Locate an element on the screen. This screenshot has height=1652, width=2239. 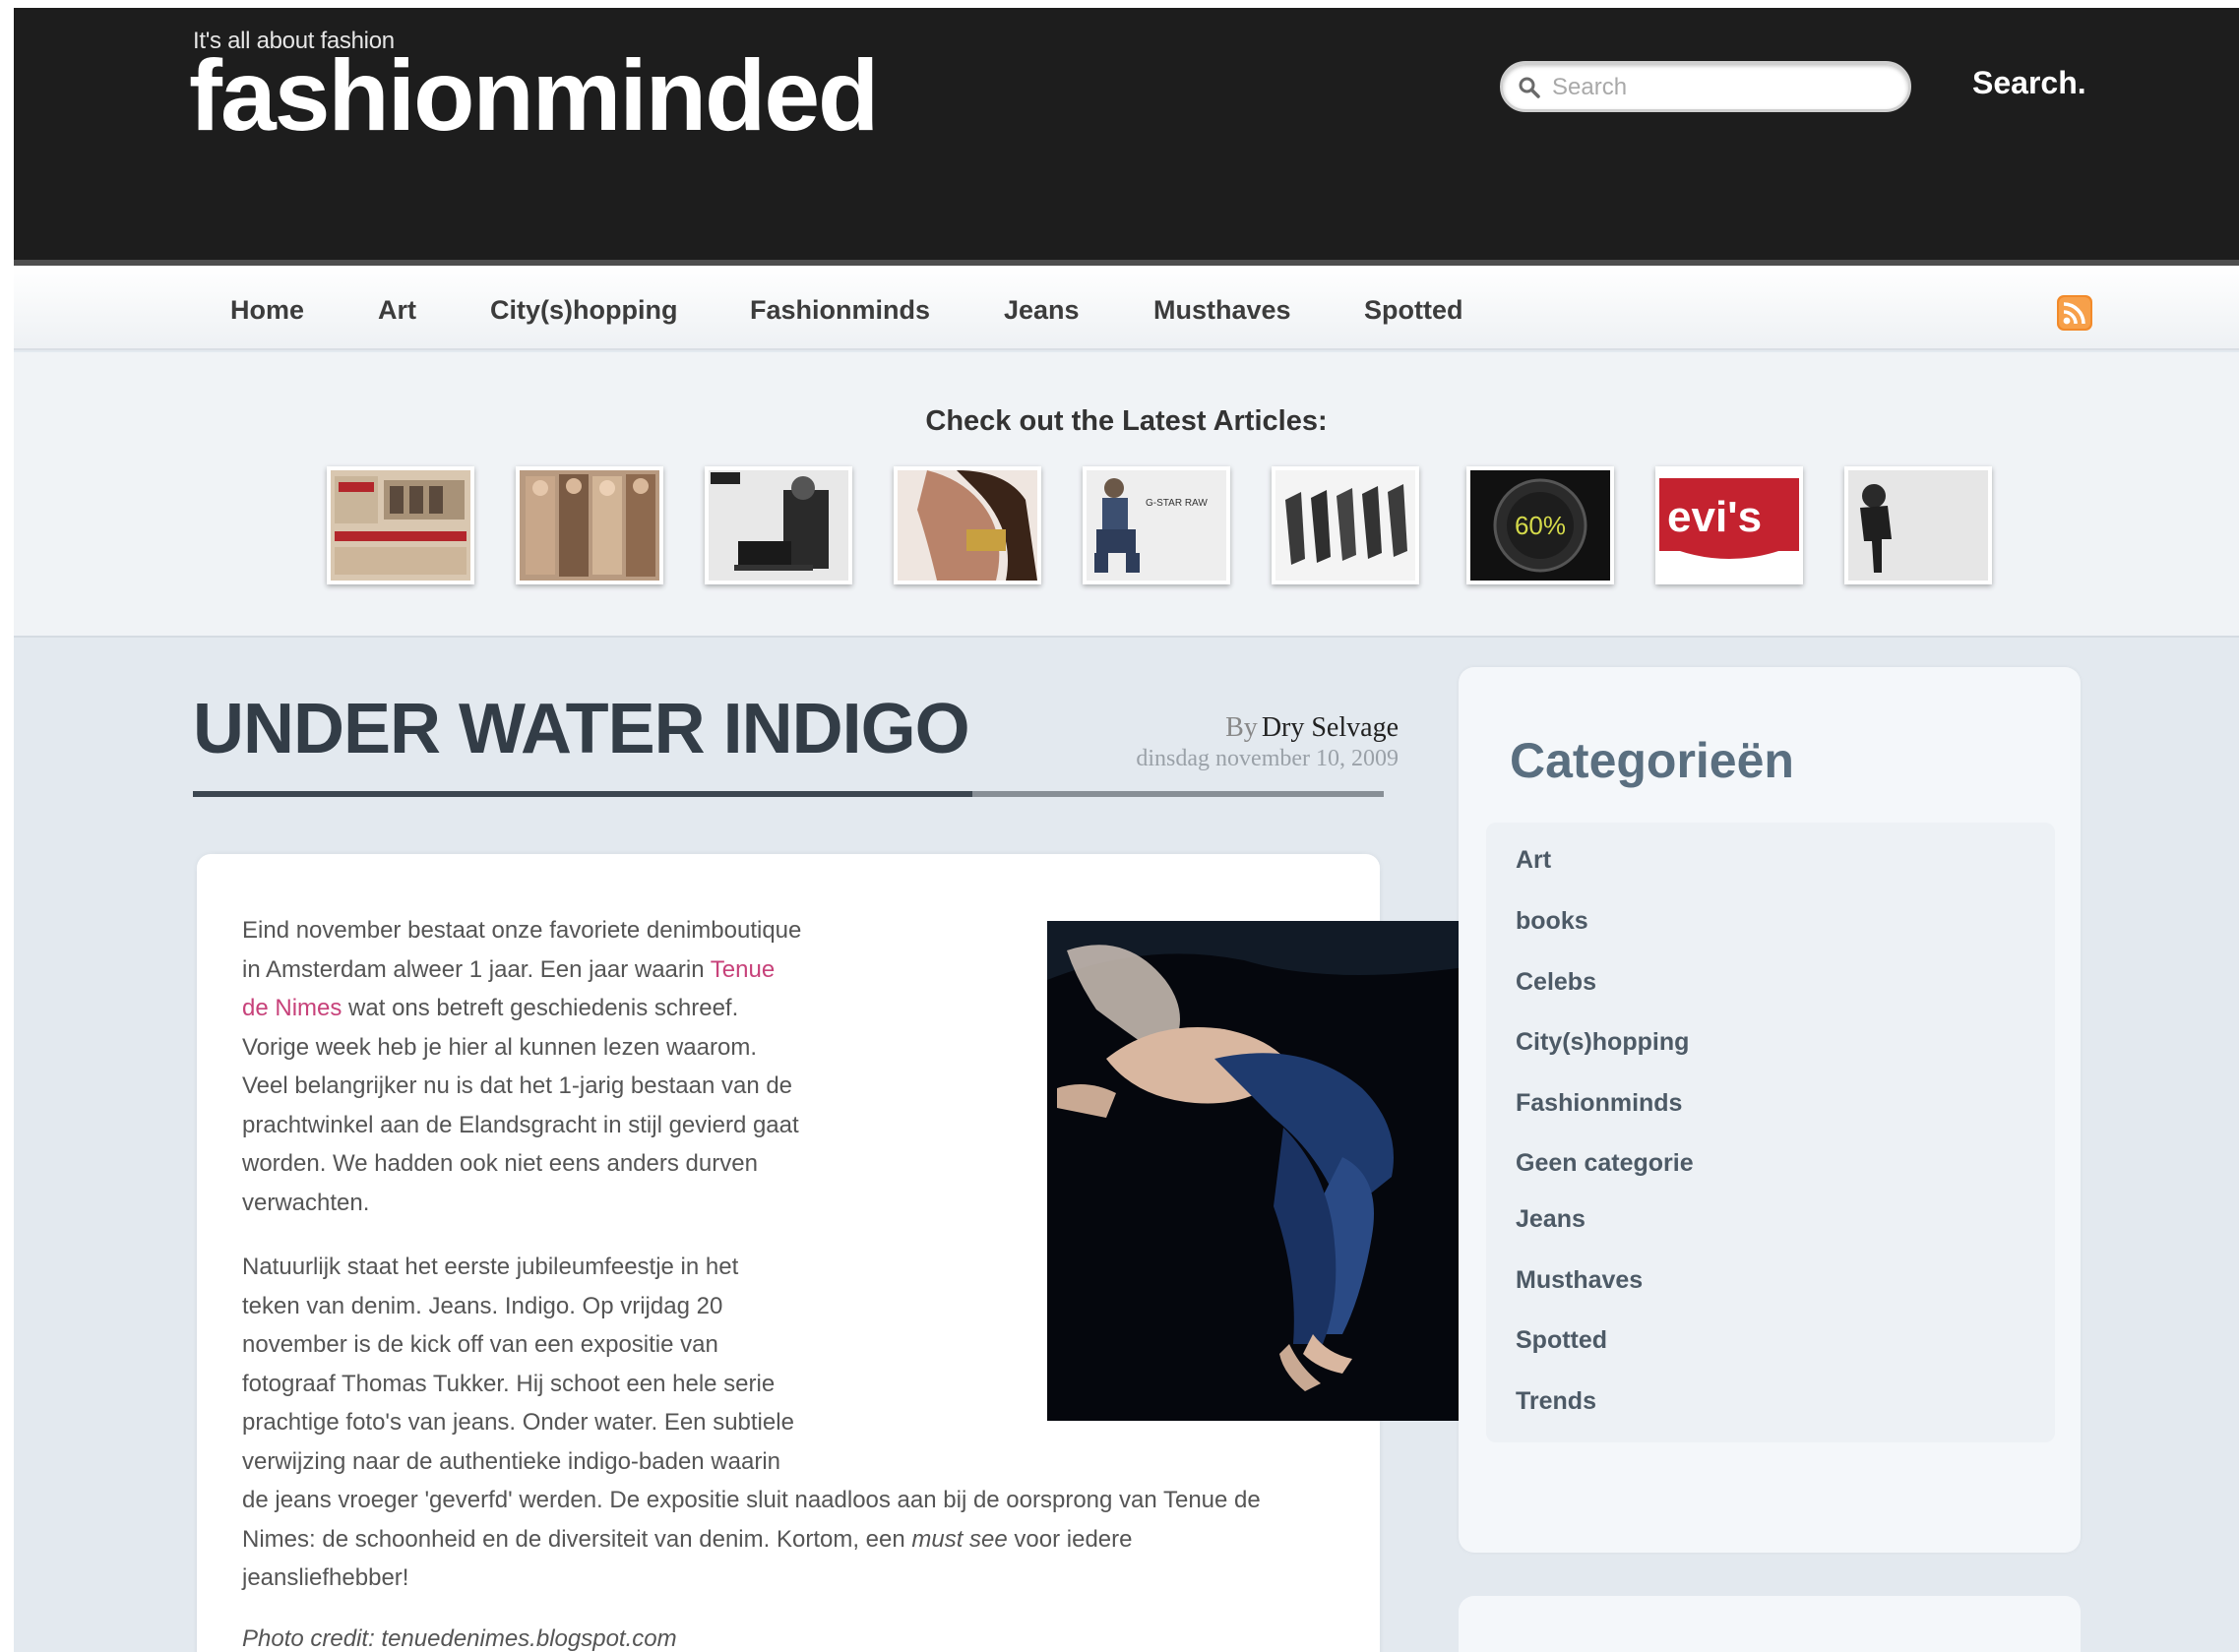
category-item: Art is located at coordinates (1533, 860).